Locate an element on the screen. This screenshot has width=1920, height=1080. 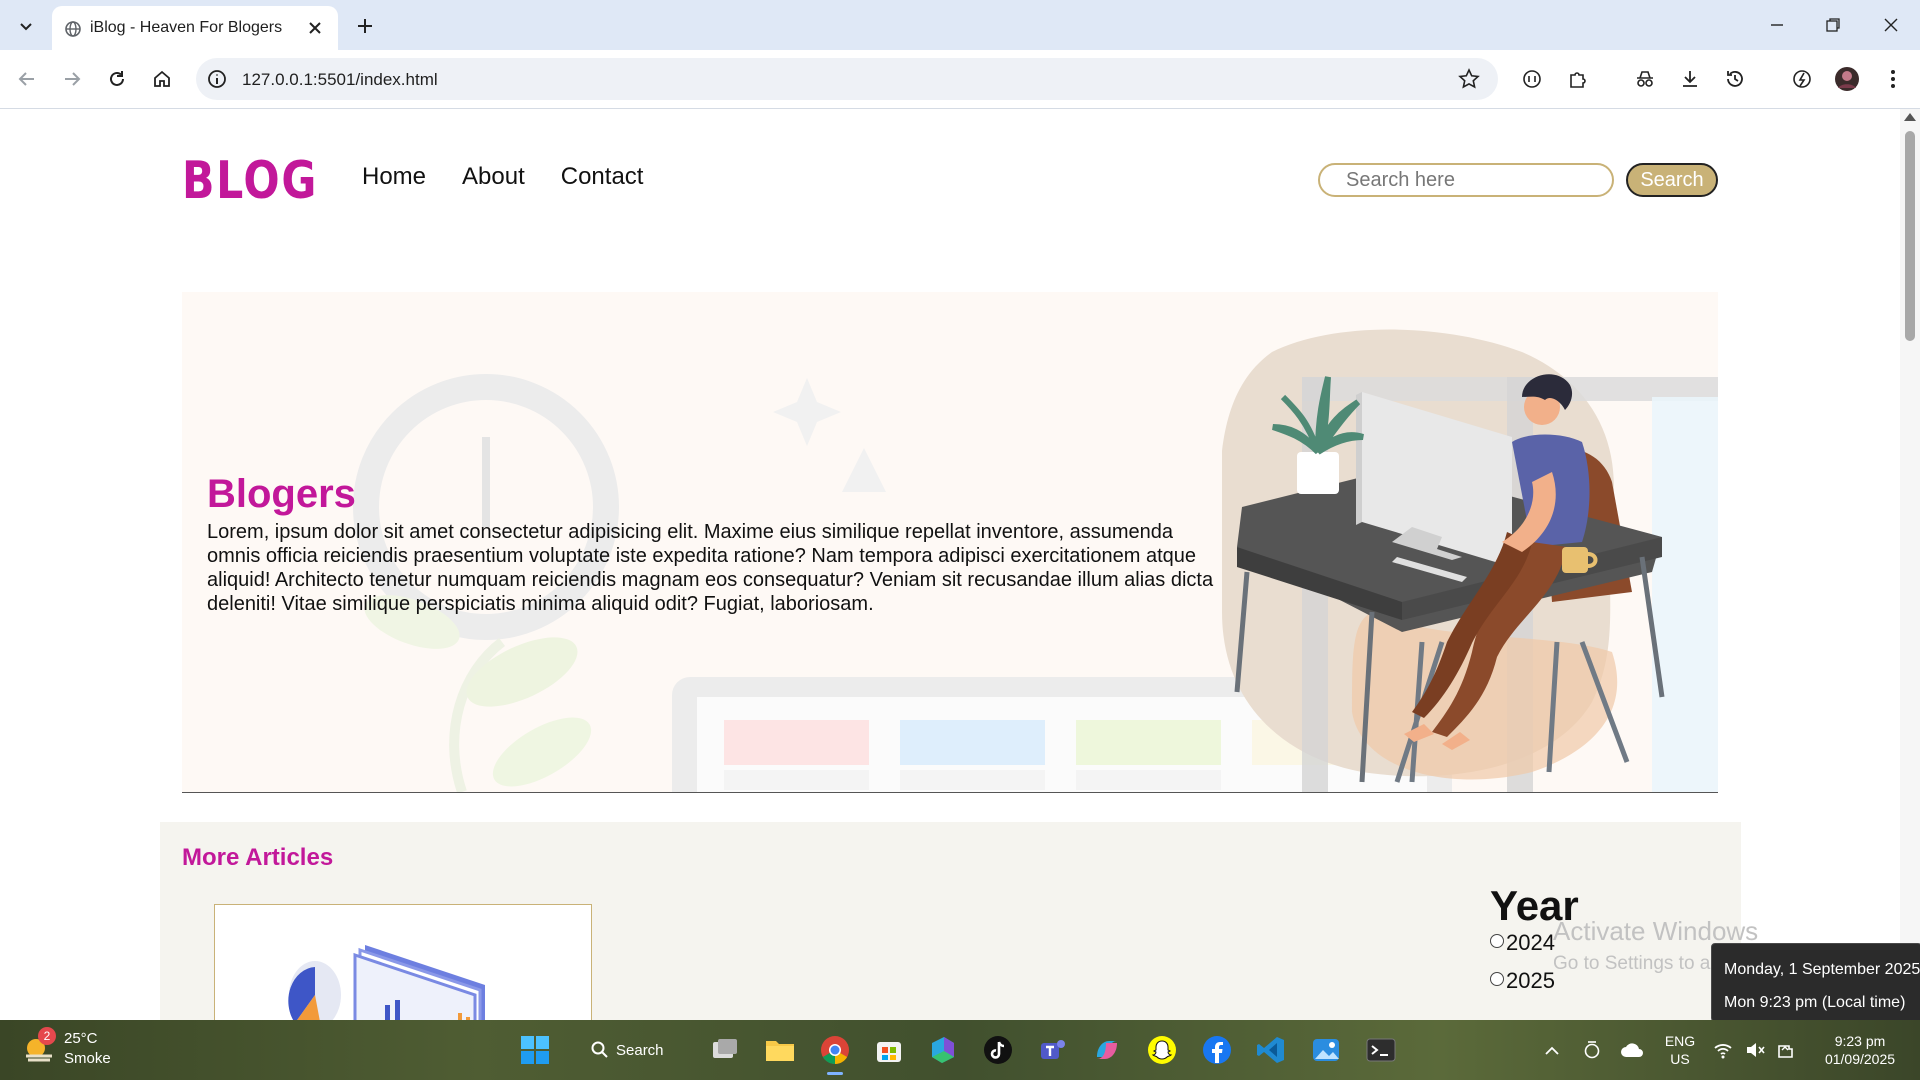
photos-button is located at coordinates (1326, 1050).